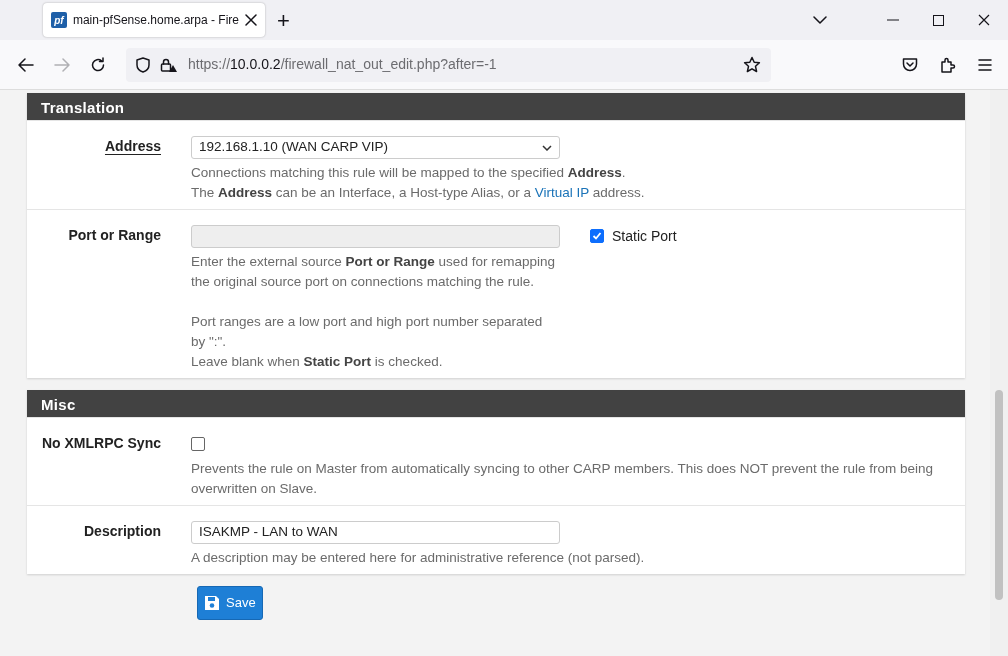 The image size is (1008, 656). I want to click on tab-title: main-pfSense.home.arpa - Fire, so click(155, 20).